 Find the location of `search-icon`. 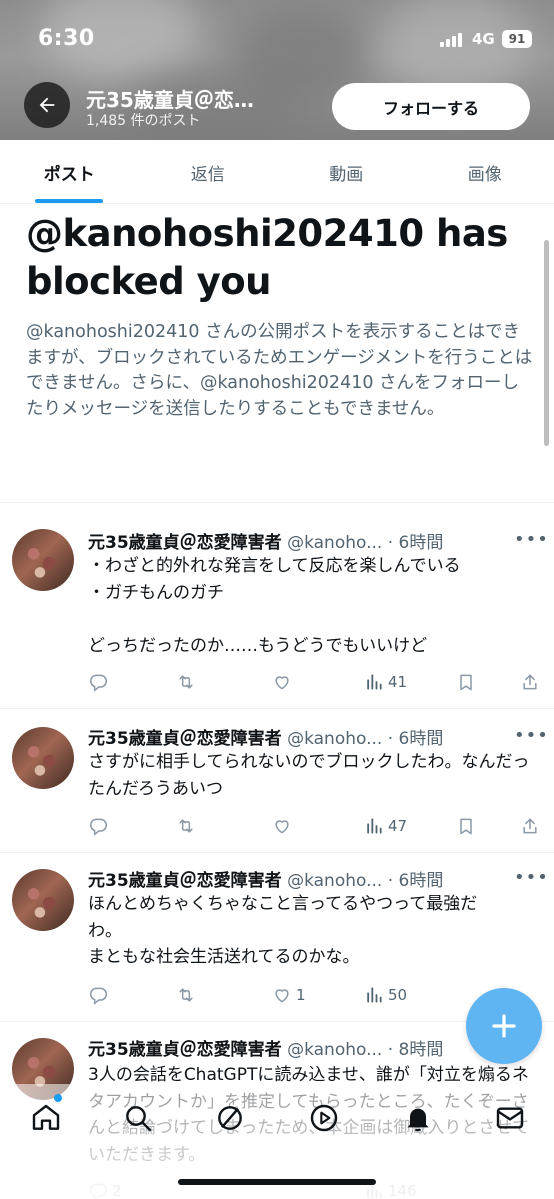

search-icon is located at coordinates (138, 1118).